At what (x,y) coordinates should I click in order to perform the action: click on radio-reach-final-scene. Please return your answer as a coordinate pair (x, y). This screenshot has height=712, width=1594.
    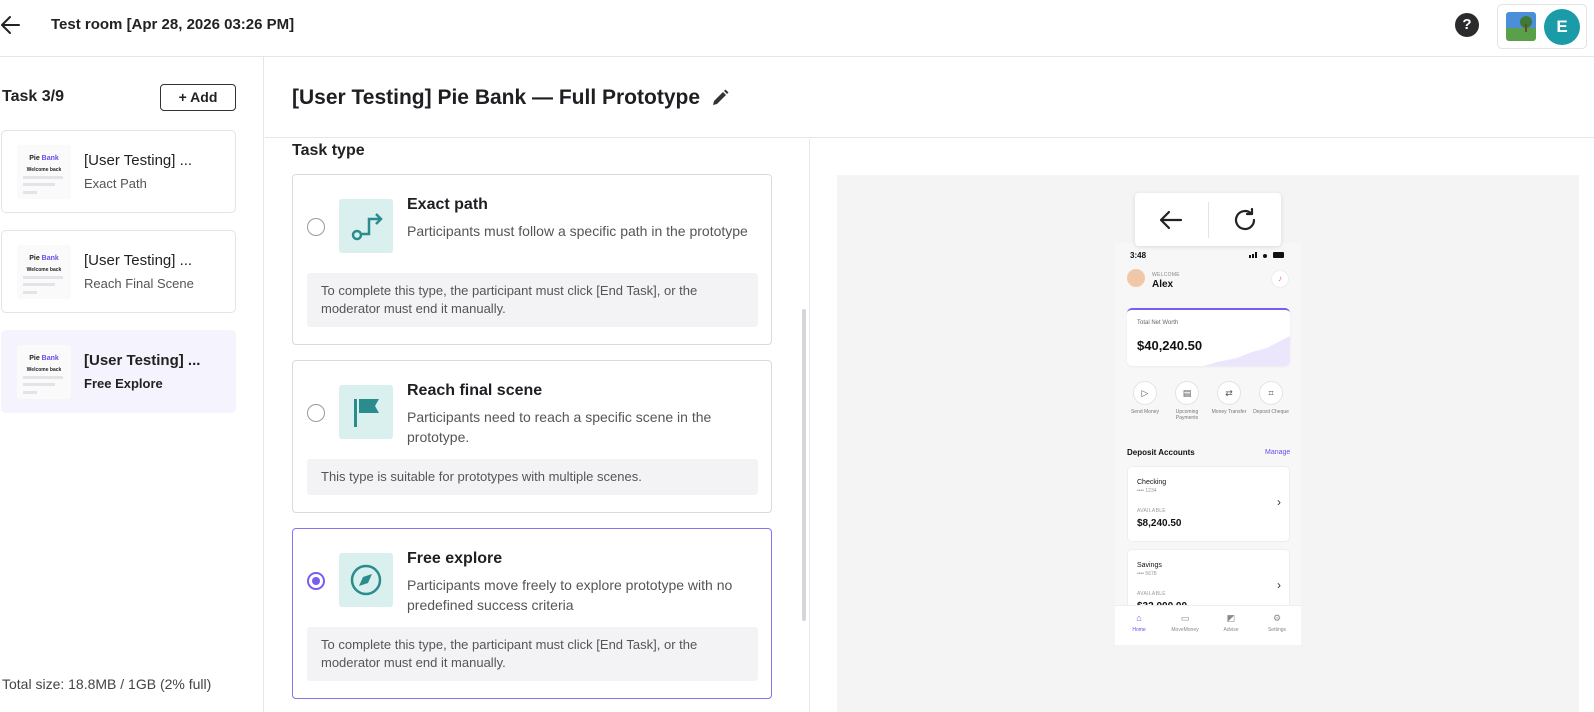
    Looking at the image, I should click on (316, 413).